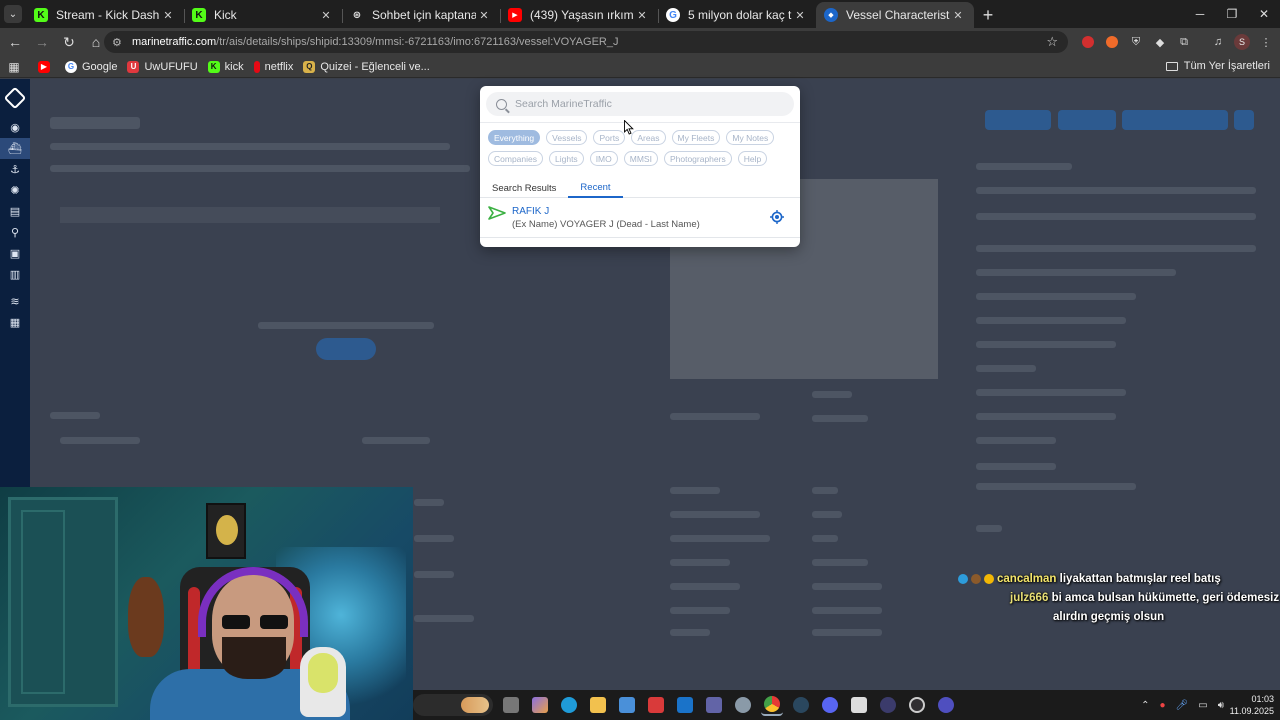 This screenshot has width=1280, height=720. Describe the element at coordinates (917, 705) in the screenshot. I see `obs-icon` at that location.